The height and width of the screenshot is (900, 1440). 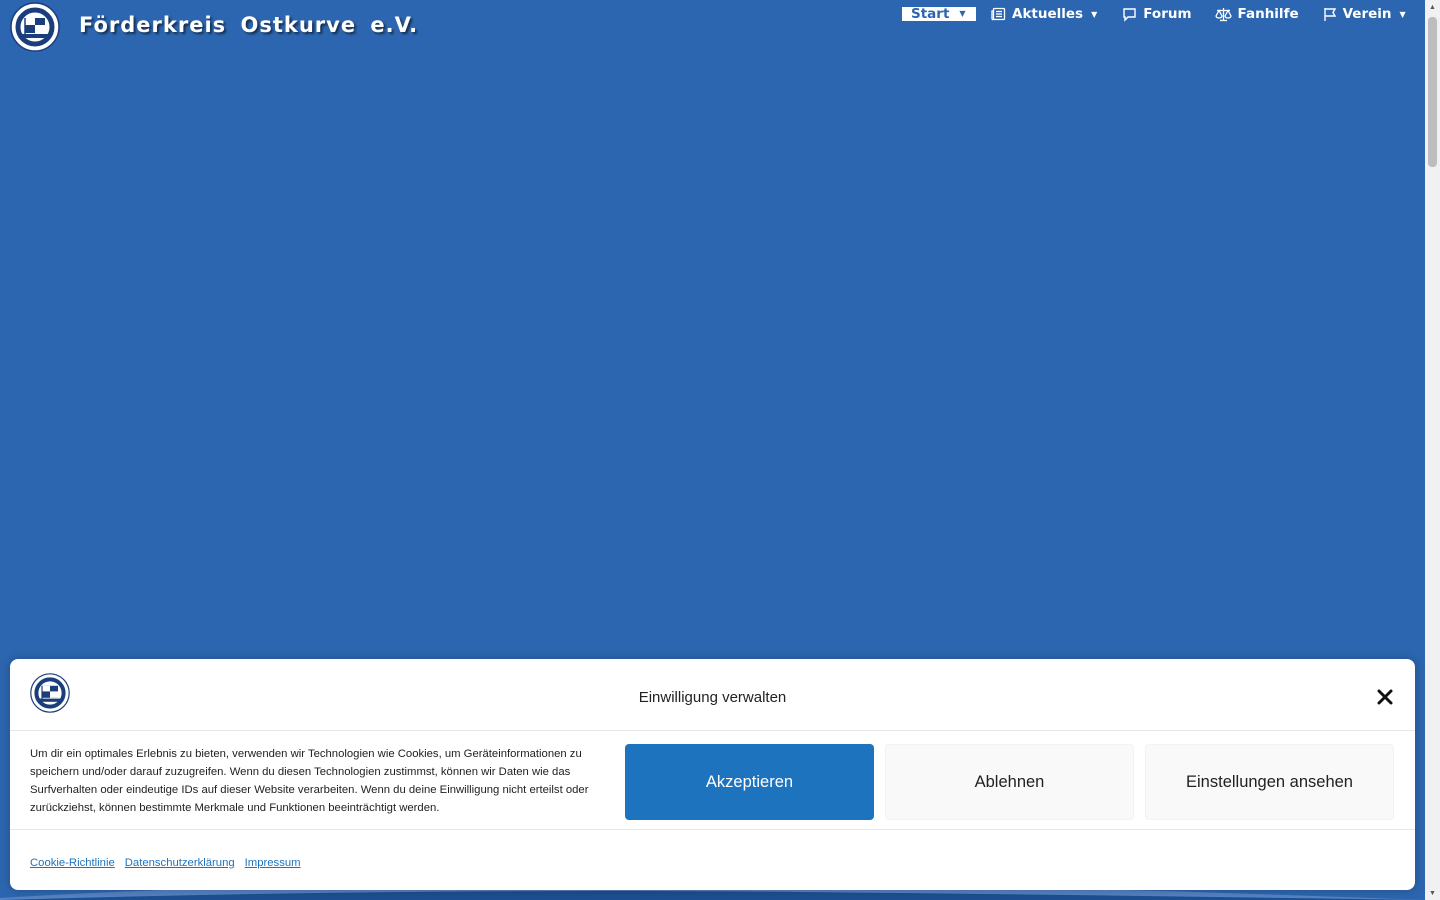 I want to click on scales-icon, so click(x=1223, y=14).